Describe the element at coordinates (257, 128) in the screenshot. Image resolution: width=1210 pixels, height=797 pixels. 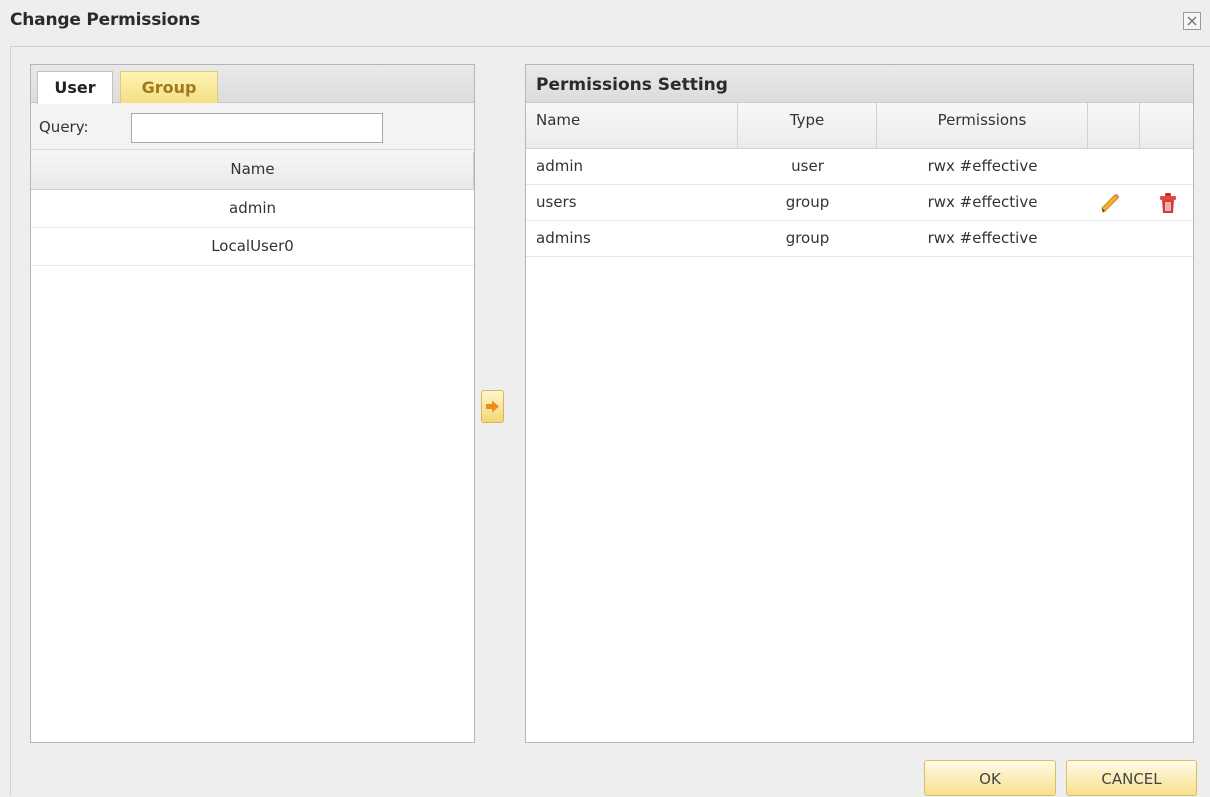
I see `query-input` at that location.